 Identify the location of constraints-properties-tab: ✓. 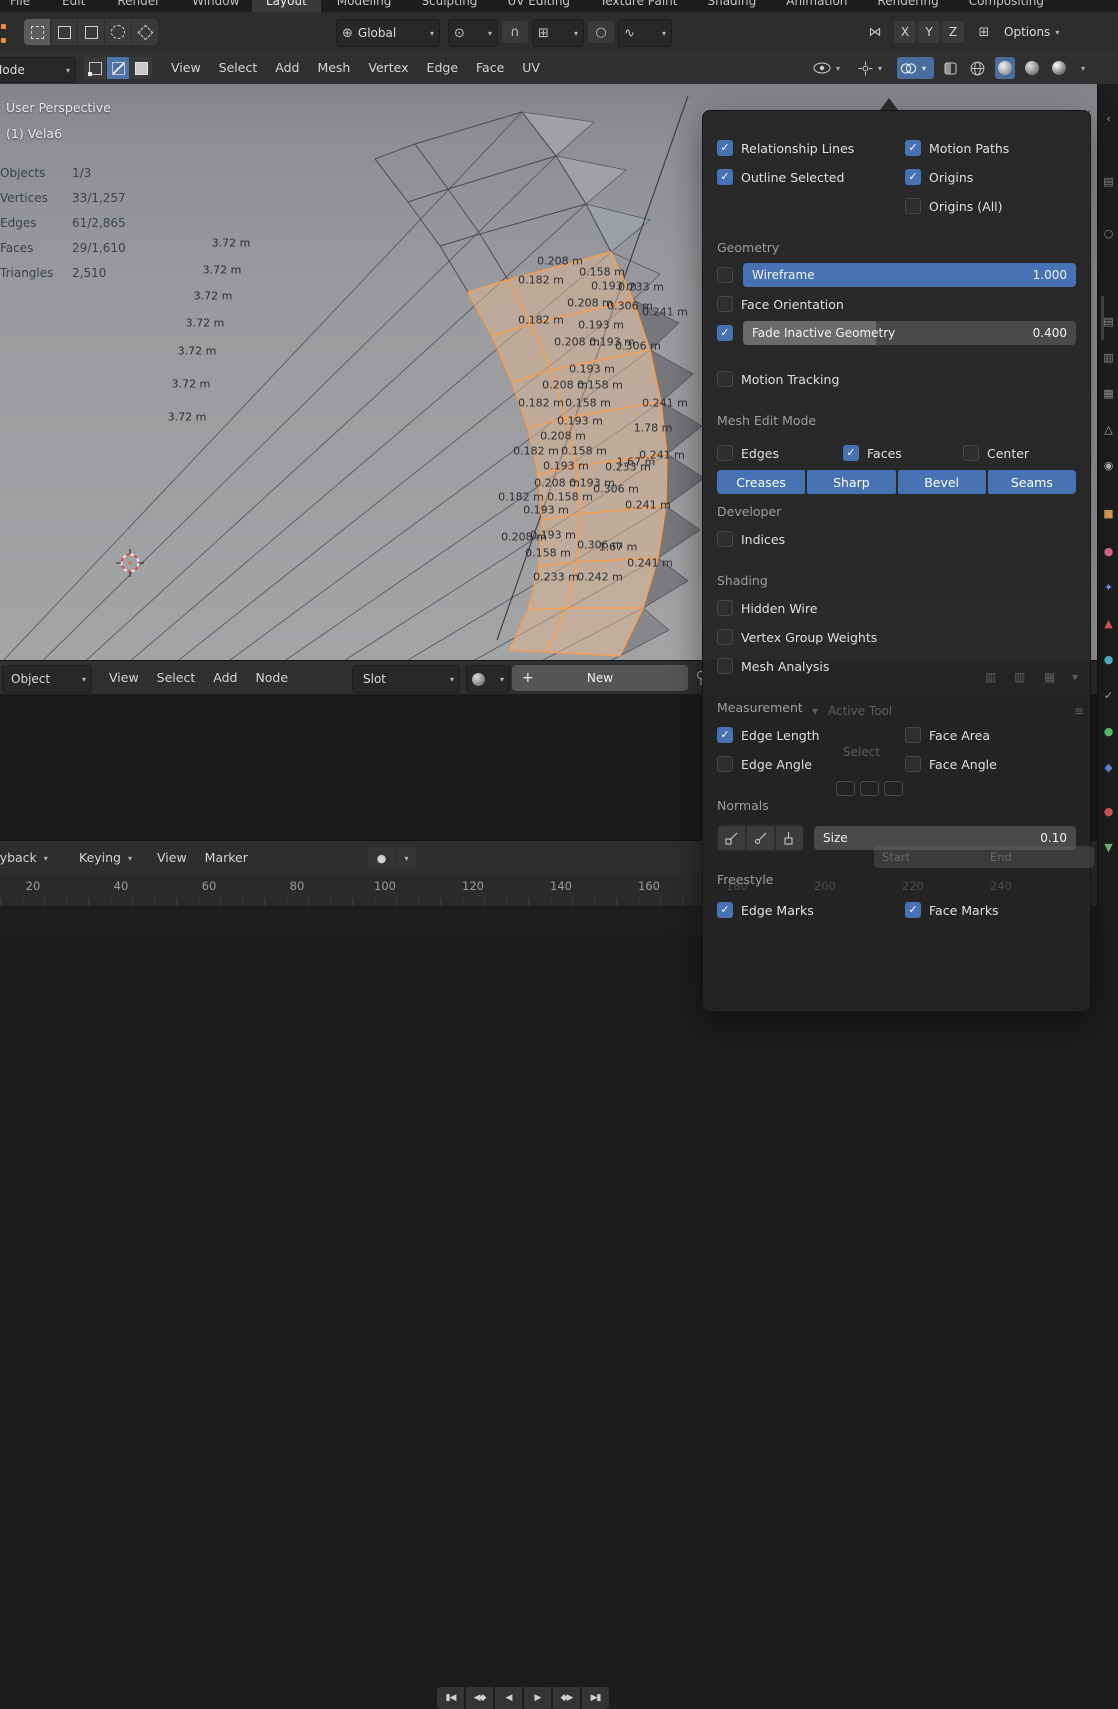
(1108, 696).